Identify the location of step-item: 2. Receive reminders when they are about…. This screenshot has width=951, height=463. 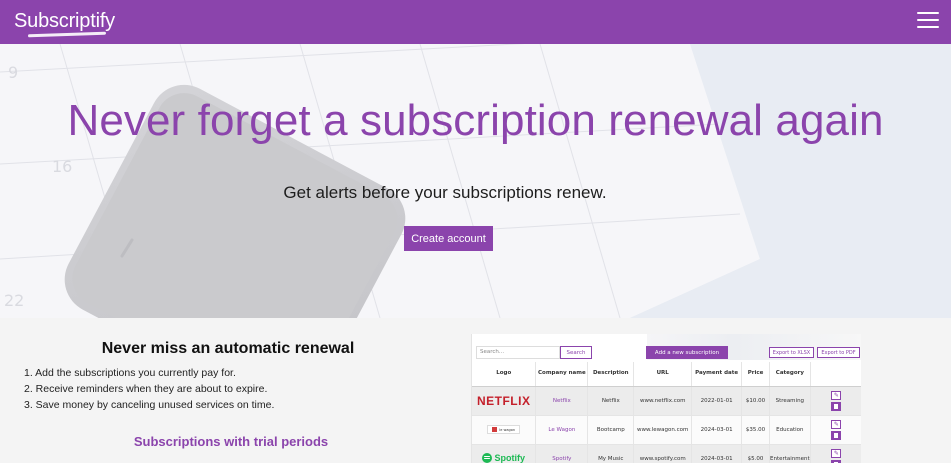
(146, 389).